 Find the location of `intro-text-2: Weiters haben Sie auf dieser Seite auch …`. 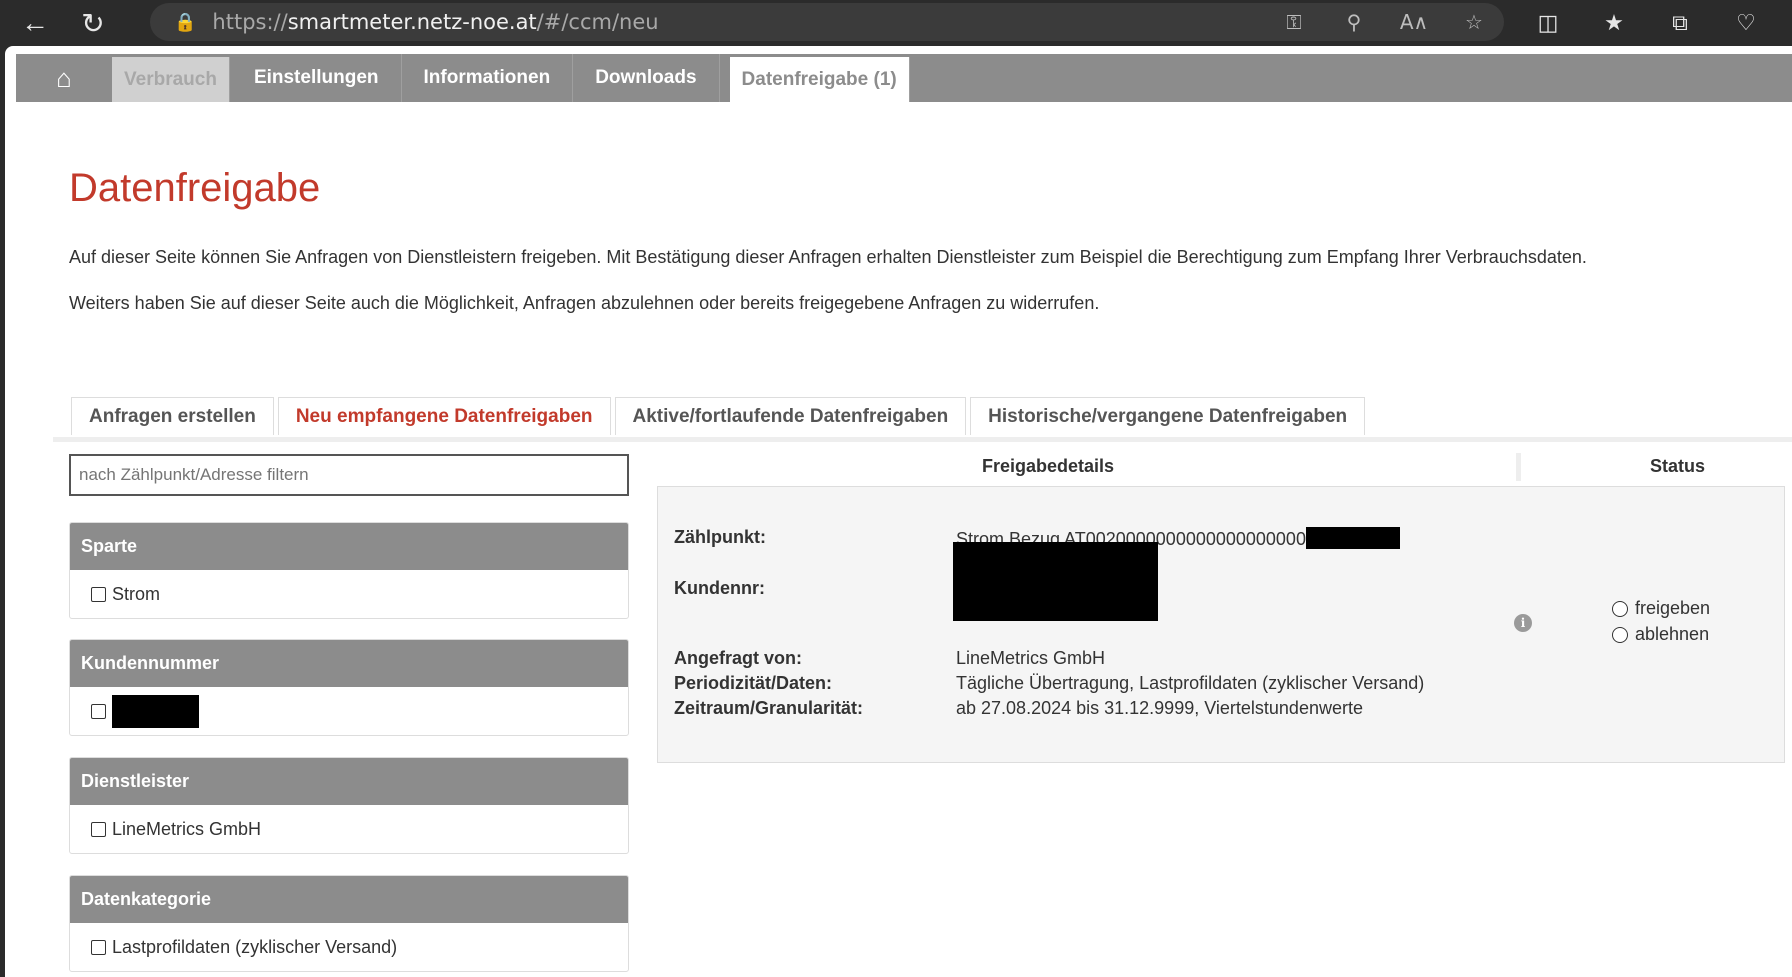

intro-text-2: Weiters haben Sie auf dieser Seite auch … is located at coordinates (584, 303).